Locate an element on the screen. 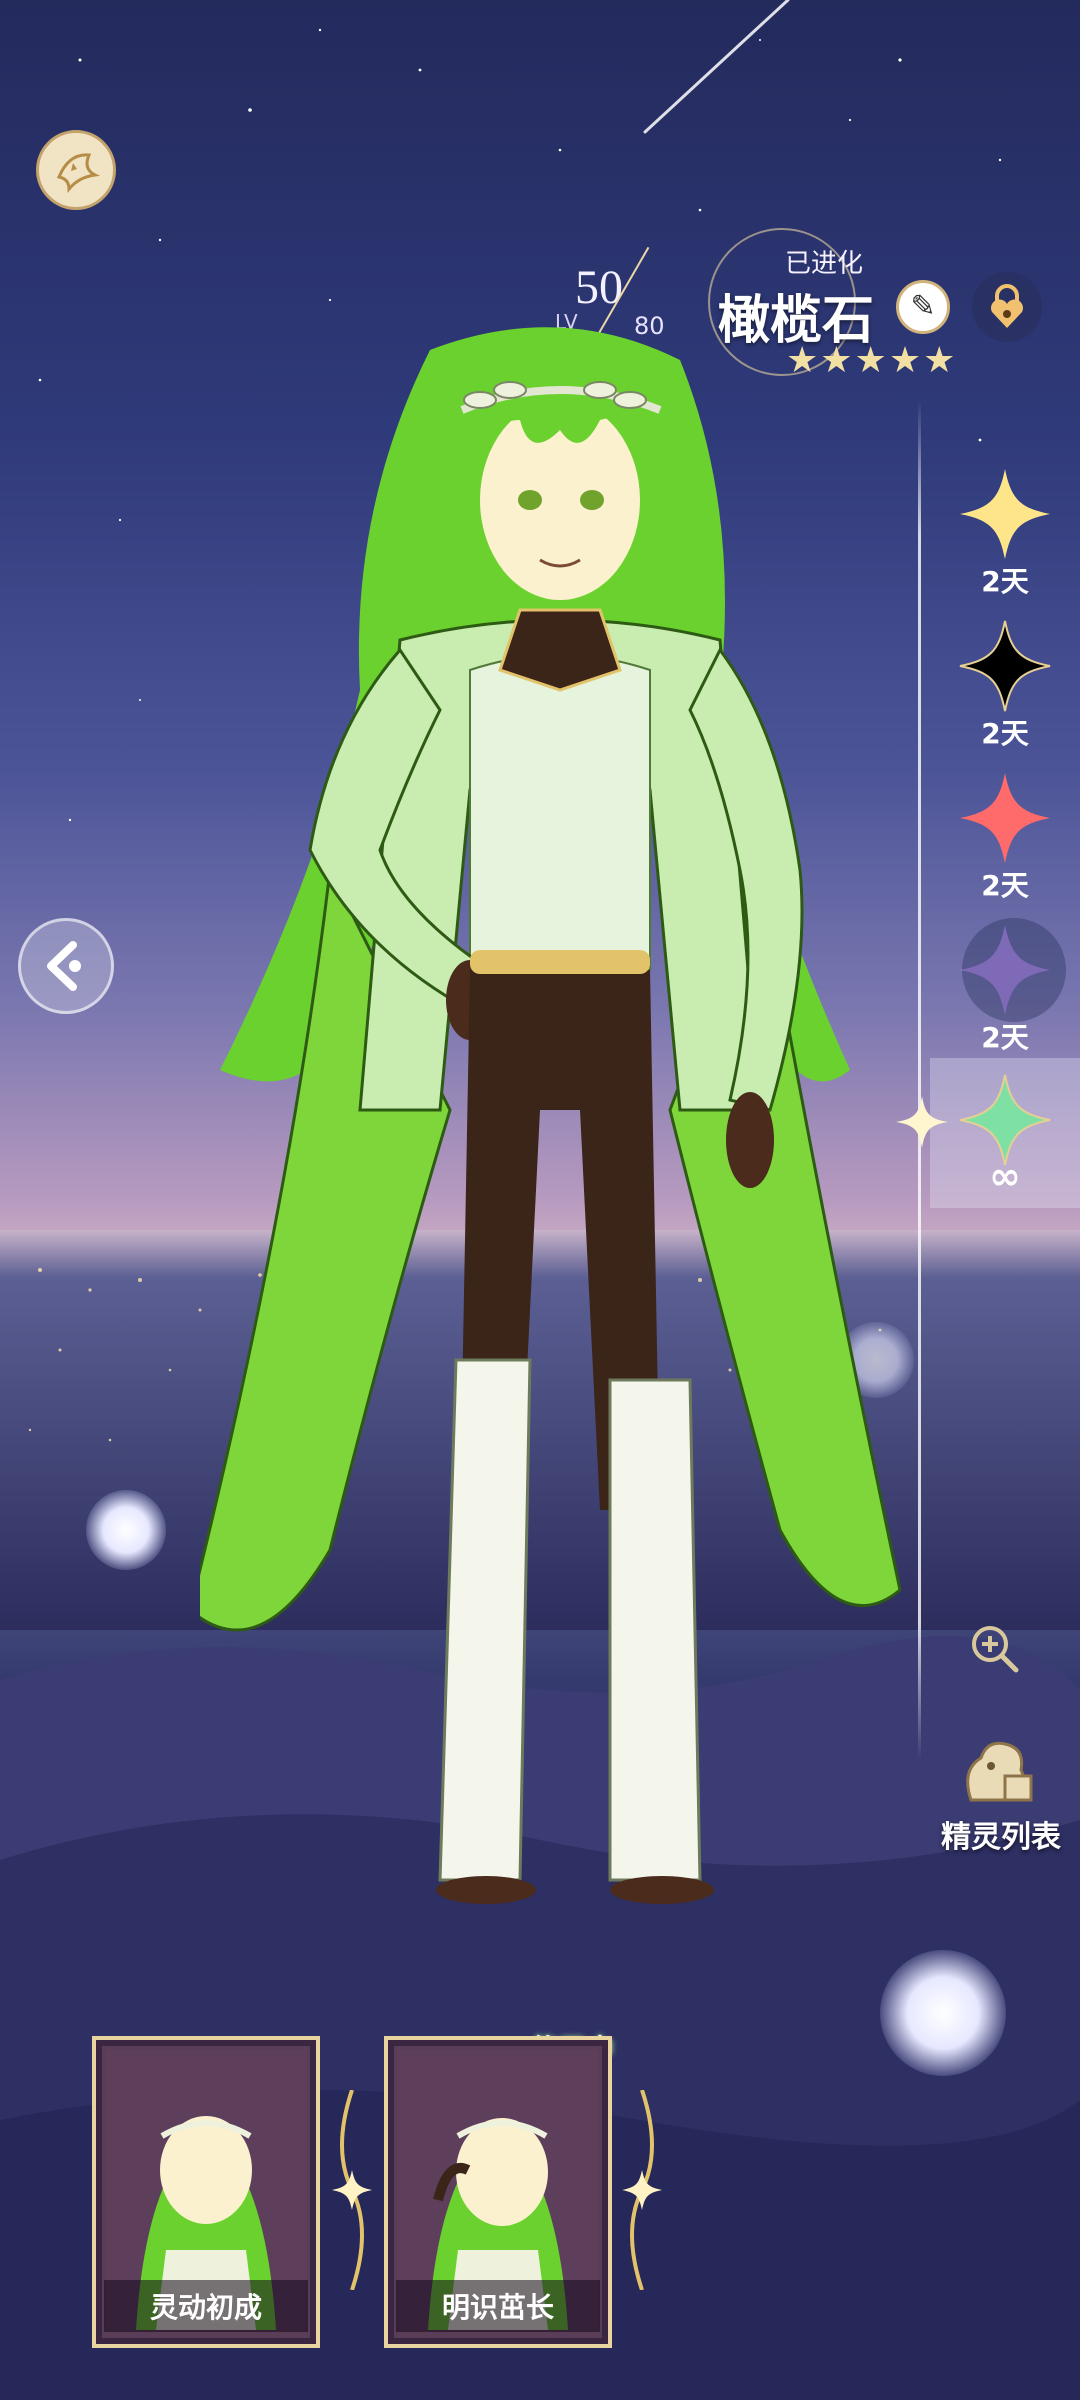 The width and height of the screenshot is (1080, 2400). variant-item-yellow: 2天 is located at coordinates (1005, 535).